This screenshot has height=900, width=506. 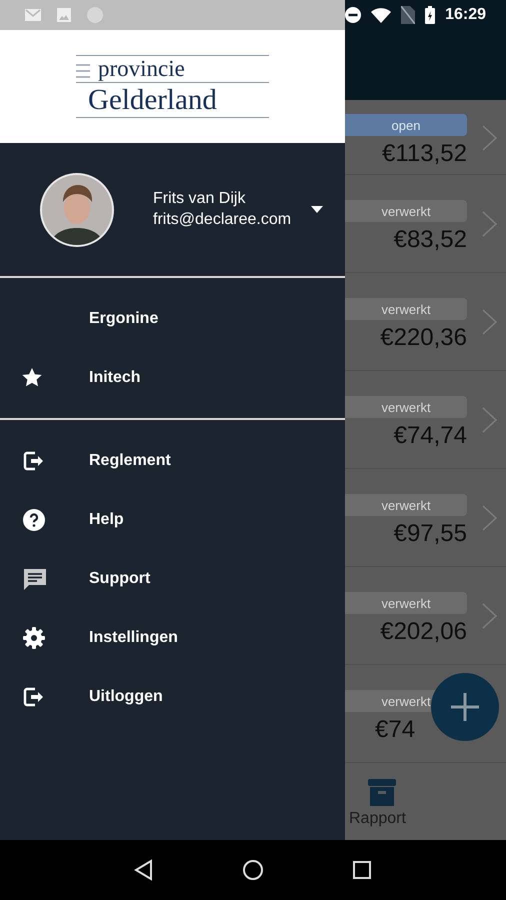 I want to click on company-item: Ergonine, so click(x=172, y=318).